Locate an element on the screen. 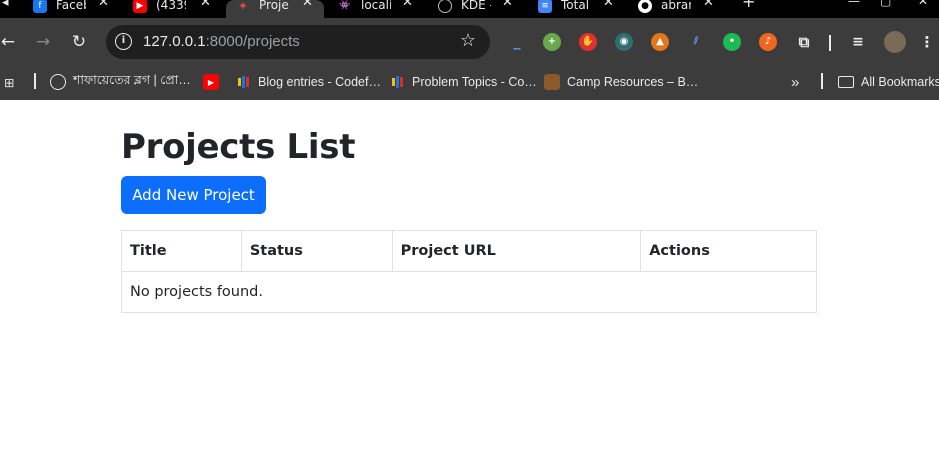  tab-title: Total is located at coordinates (575, 6).